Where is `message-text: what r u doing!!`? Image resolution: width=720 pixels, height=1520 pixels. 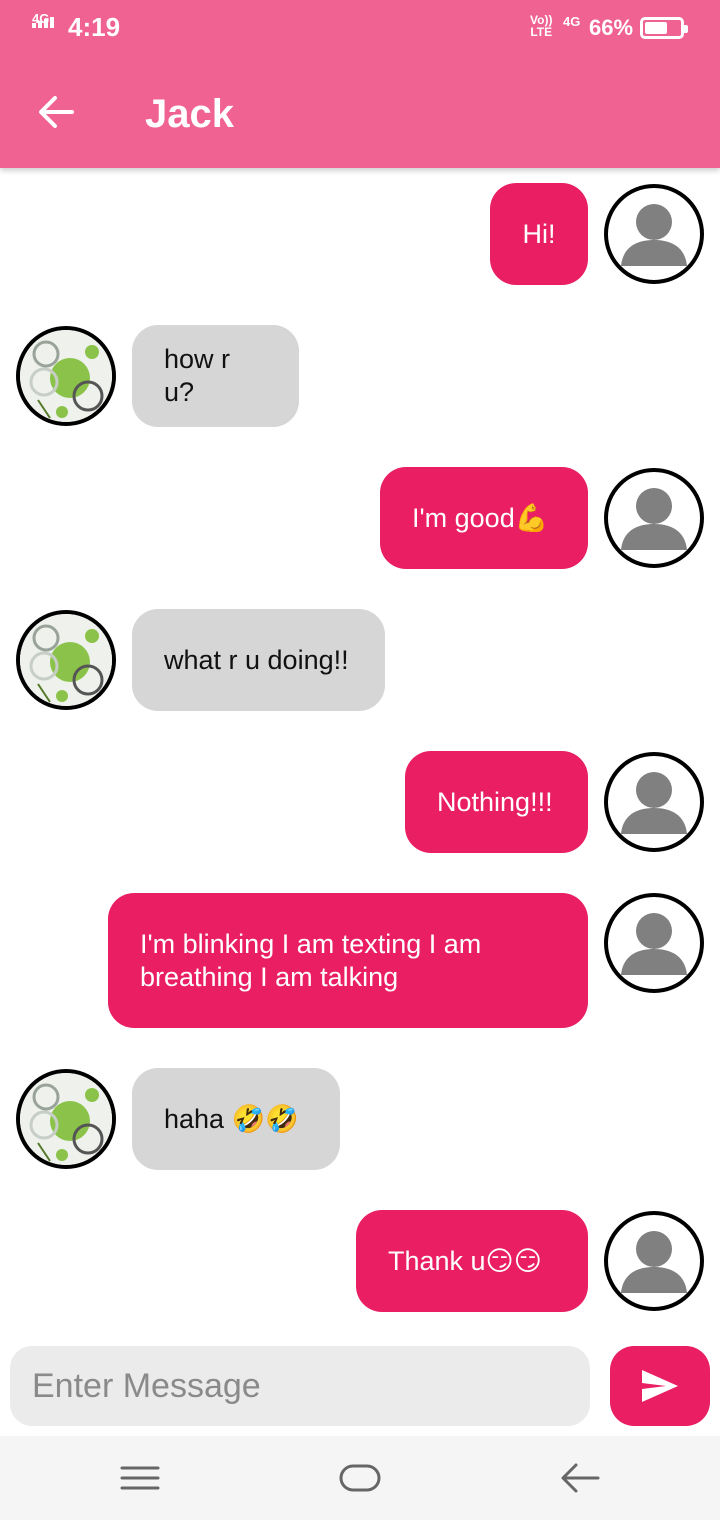 message-text: what r u doing!! is located at coordinates (256, 659).